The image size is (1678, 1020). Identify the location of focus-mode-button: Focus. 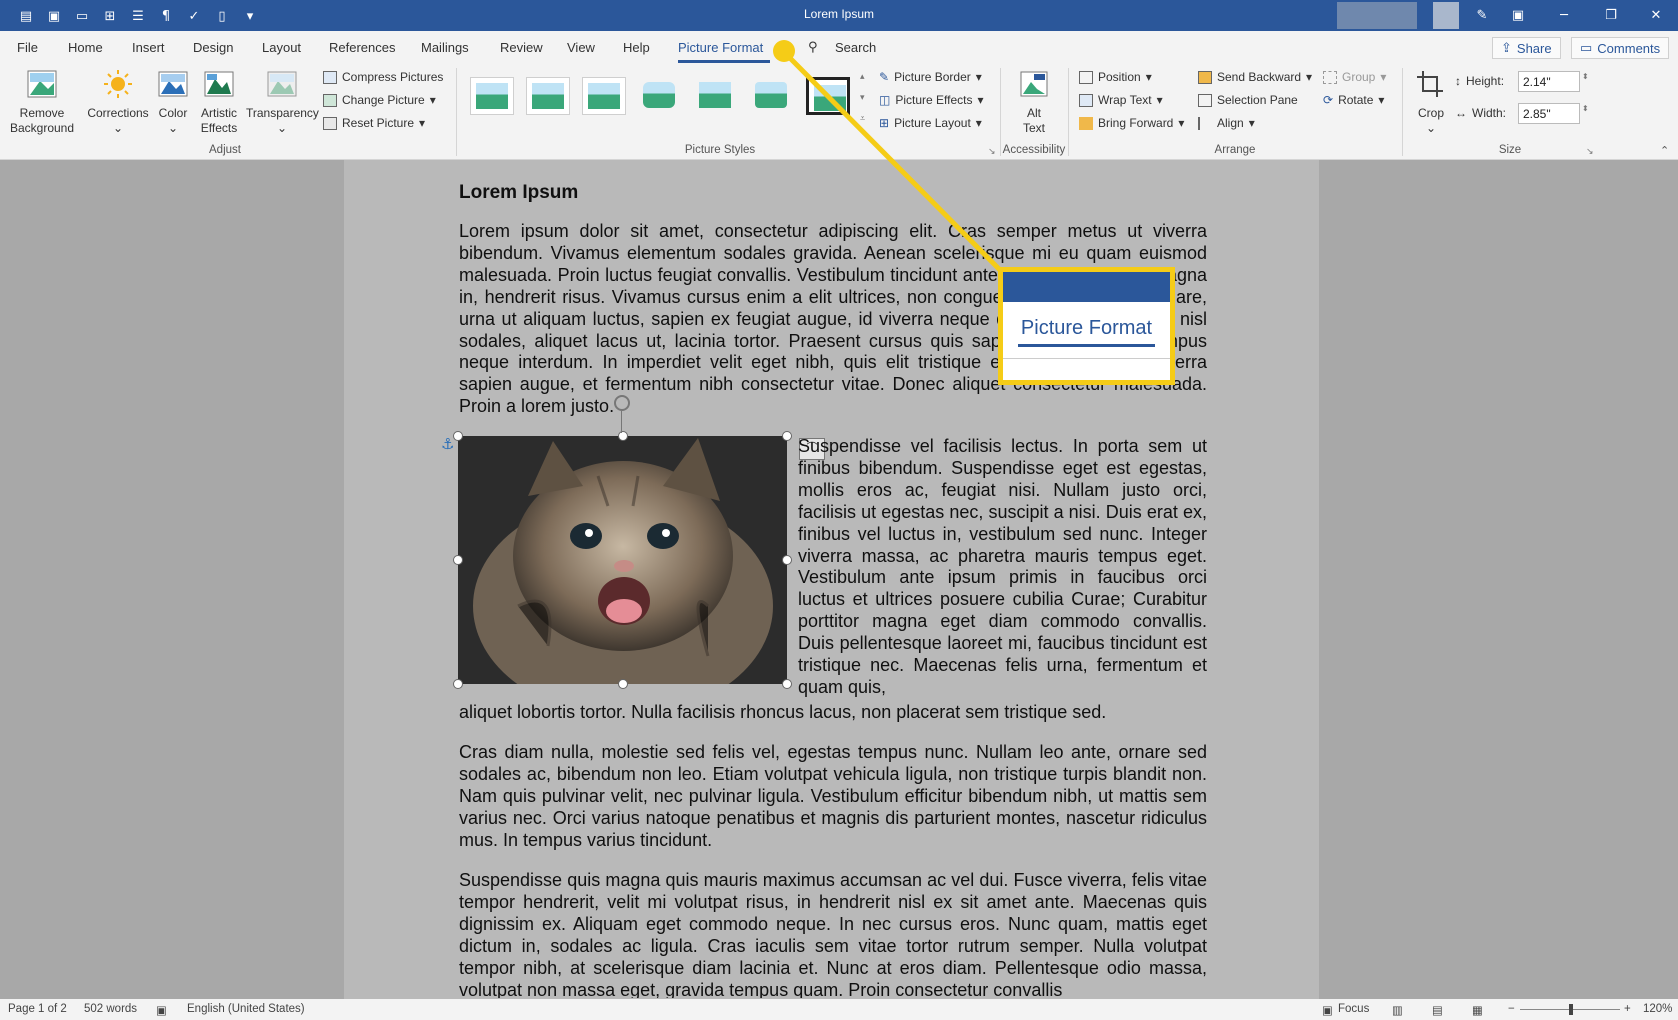
(1353, 1009).